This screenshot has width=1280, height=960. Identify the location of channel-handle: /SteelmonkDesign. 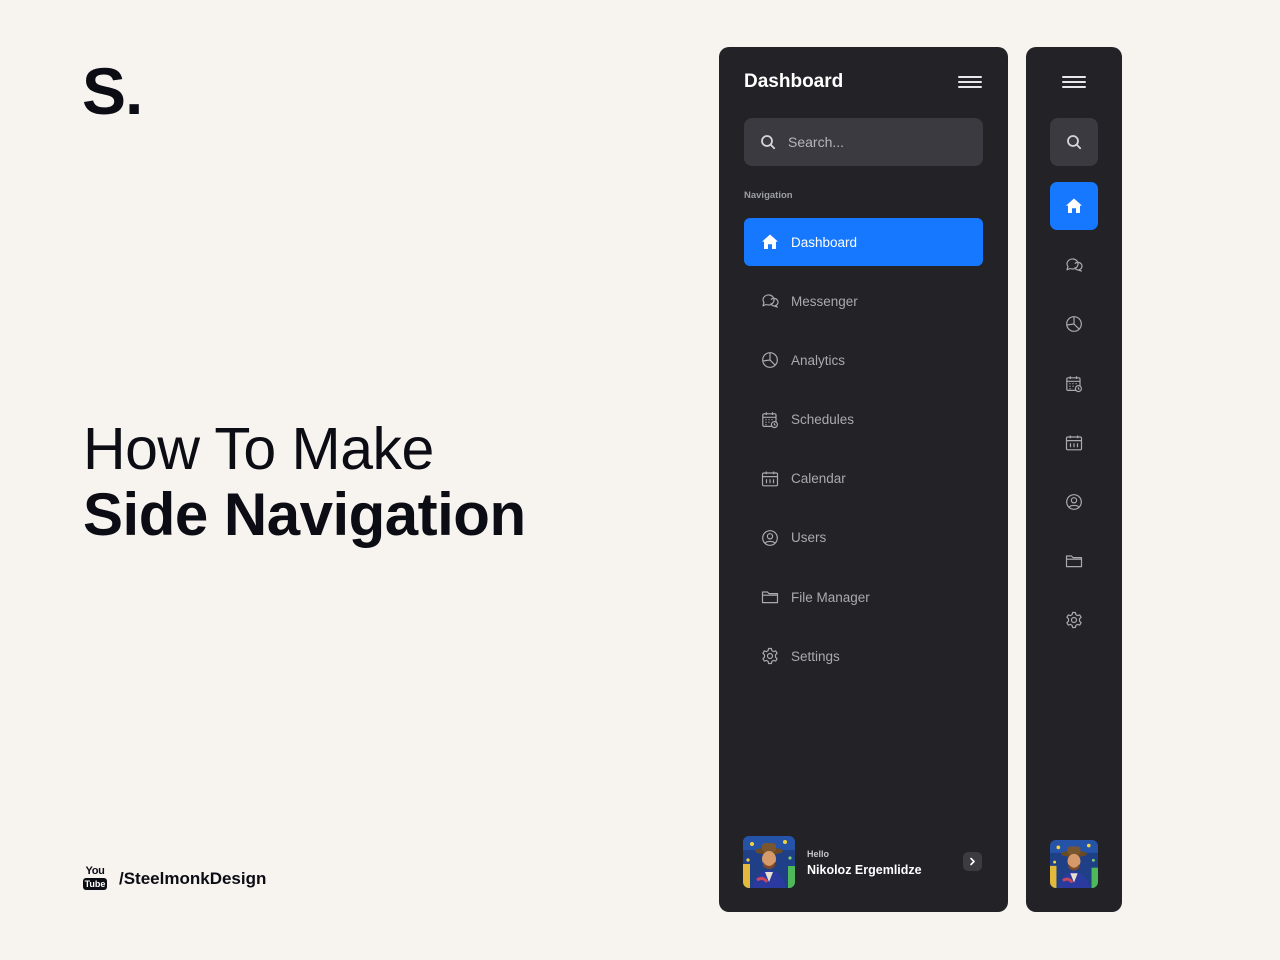
(193, 878).